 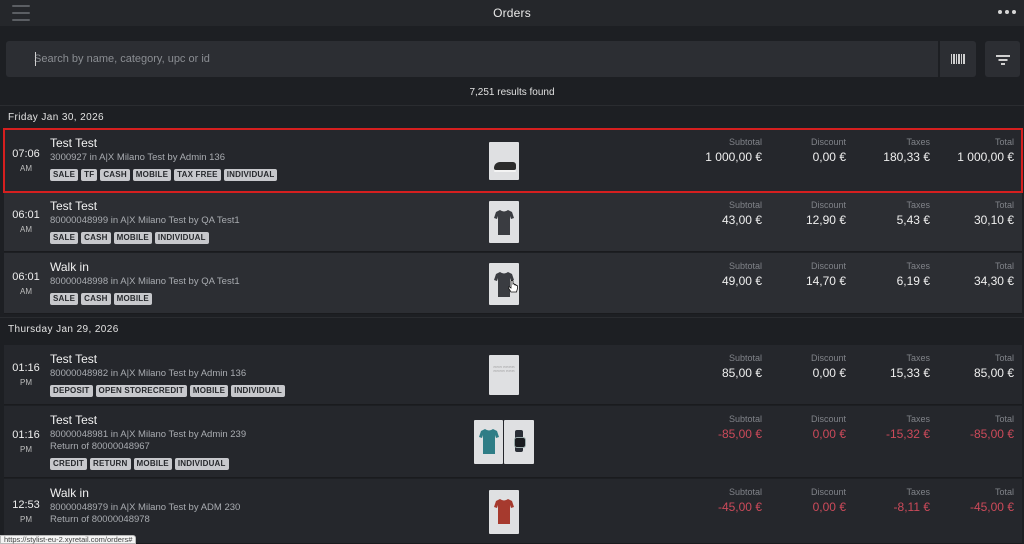 What do you see at coordinates (693, 150) in the screenshot?
I see `subtotal-column: Subtotal 1 000,00 €` at bounding box center [693, 150].